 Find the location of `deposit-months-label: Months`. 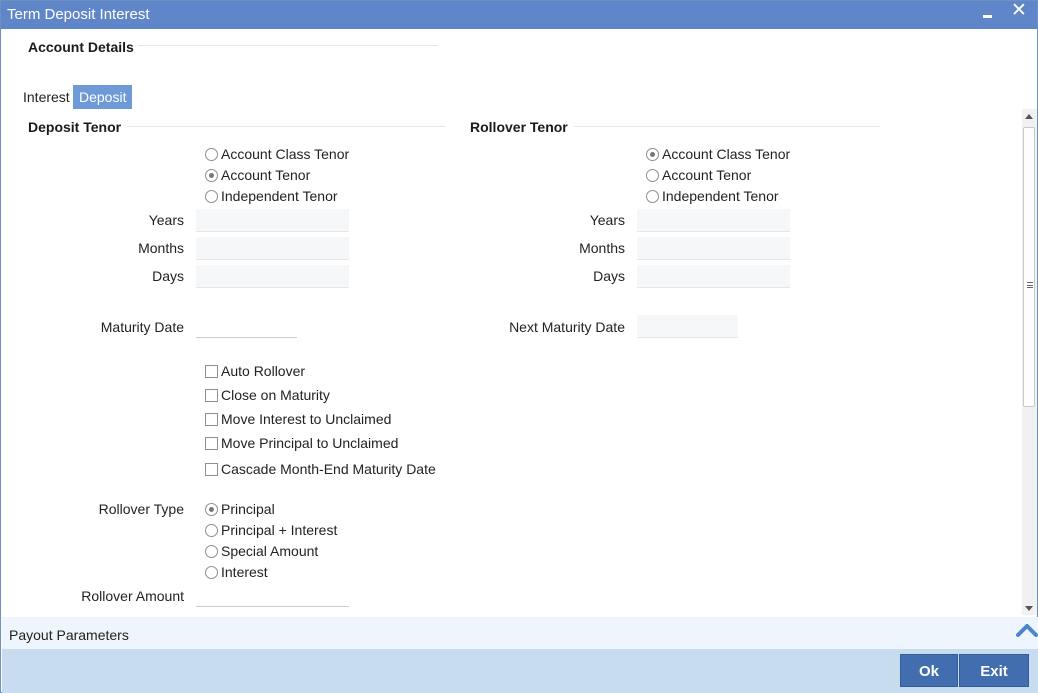

deposit-months-label: Months is located at coordinates (161, 248).